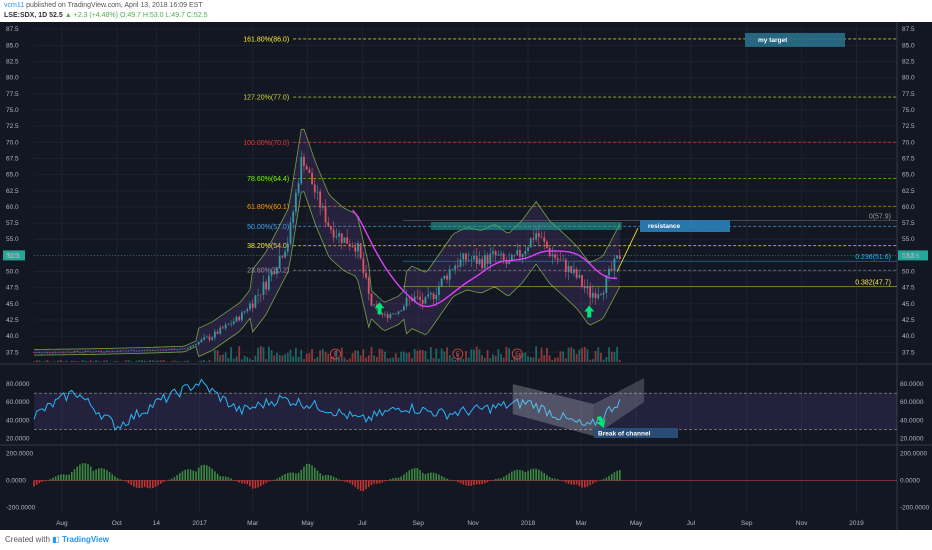 The width and height of the screenshot is (932, 550). I want to click on x-tick-label: 2017, so click(199, 523).